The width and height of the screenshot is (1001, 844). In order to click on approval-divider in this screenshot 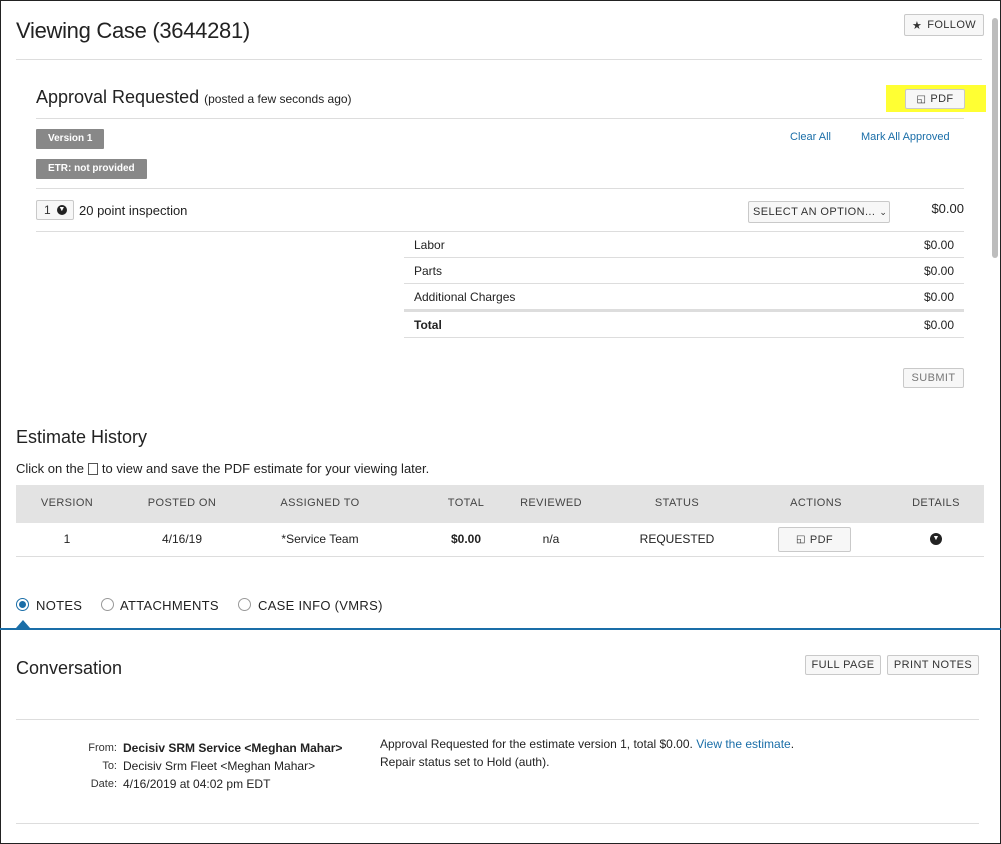, I will do `click(500, 118)`.